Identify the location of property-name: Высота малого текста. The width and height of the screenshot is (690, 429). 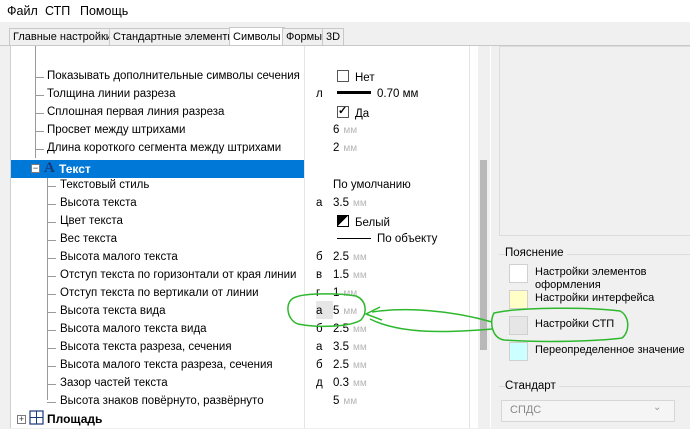
(119, 257).